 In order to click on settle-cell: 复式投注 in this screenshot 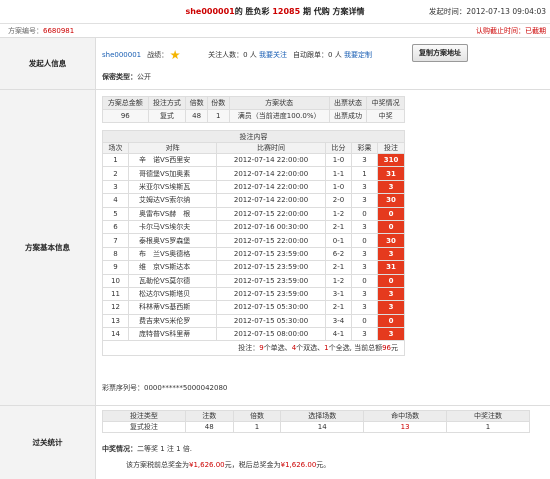, I will do `click(144, 427)`.